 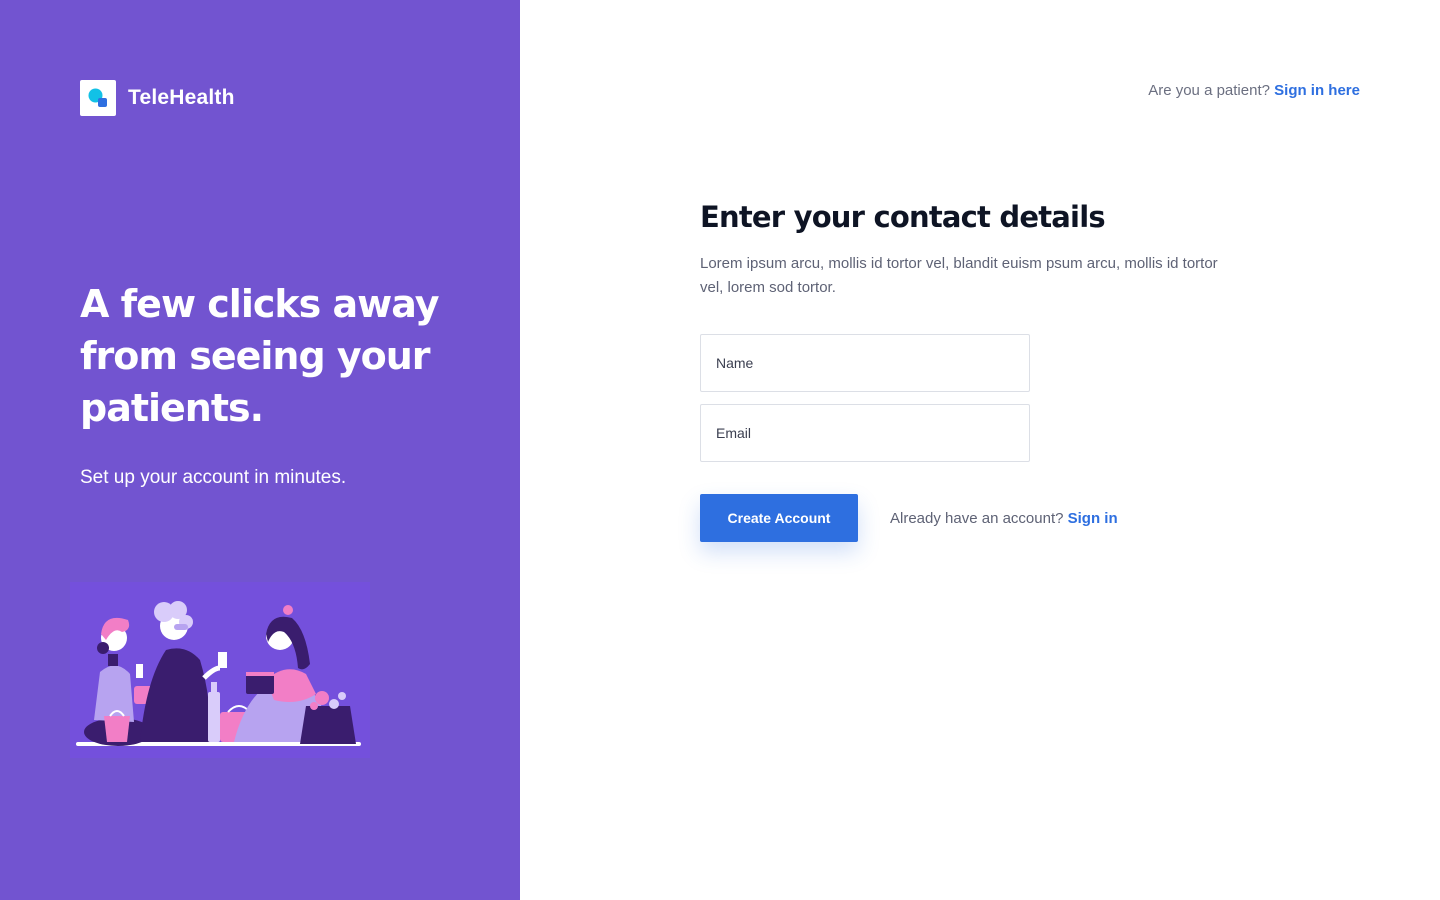 I want to click on create-account-button: Create Account, so click(x=779, y=518).